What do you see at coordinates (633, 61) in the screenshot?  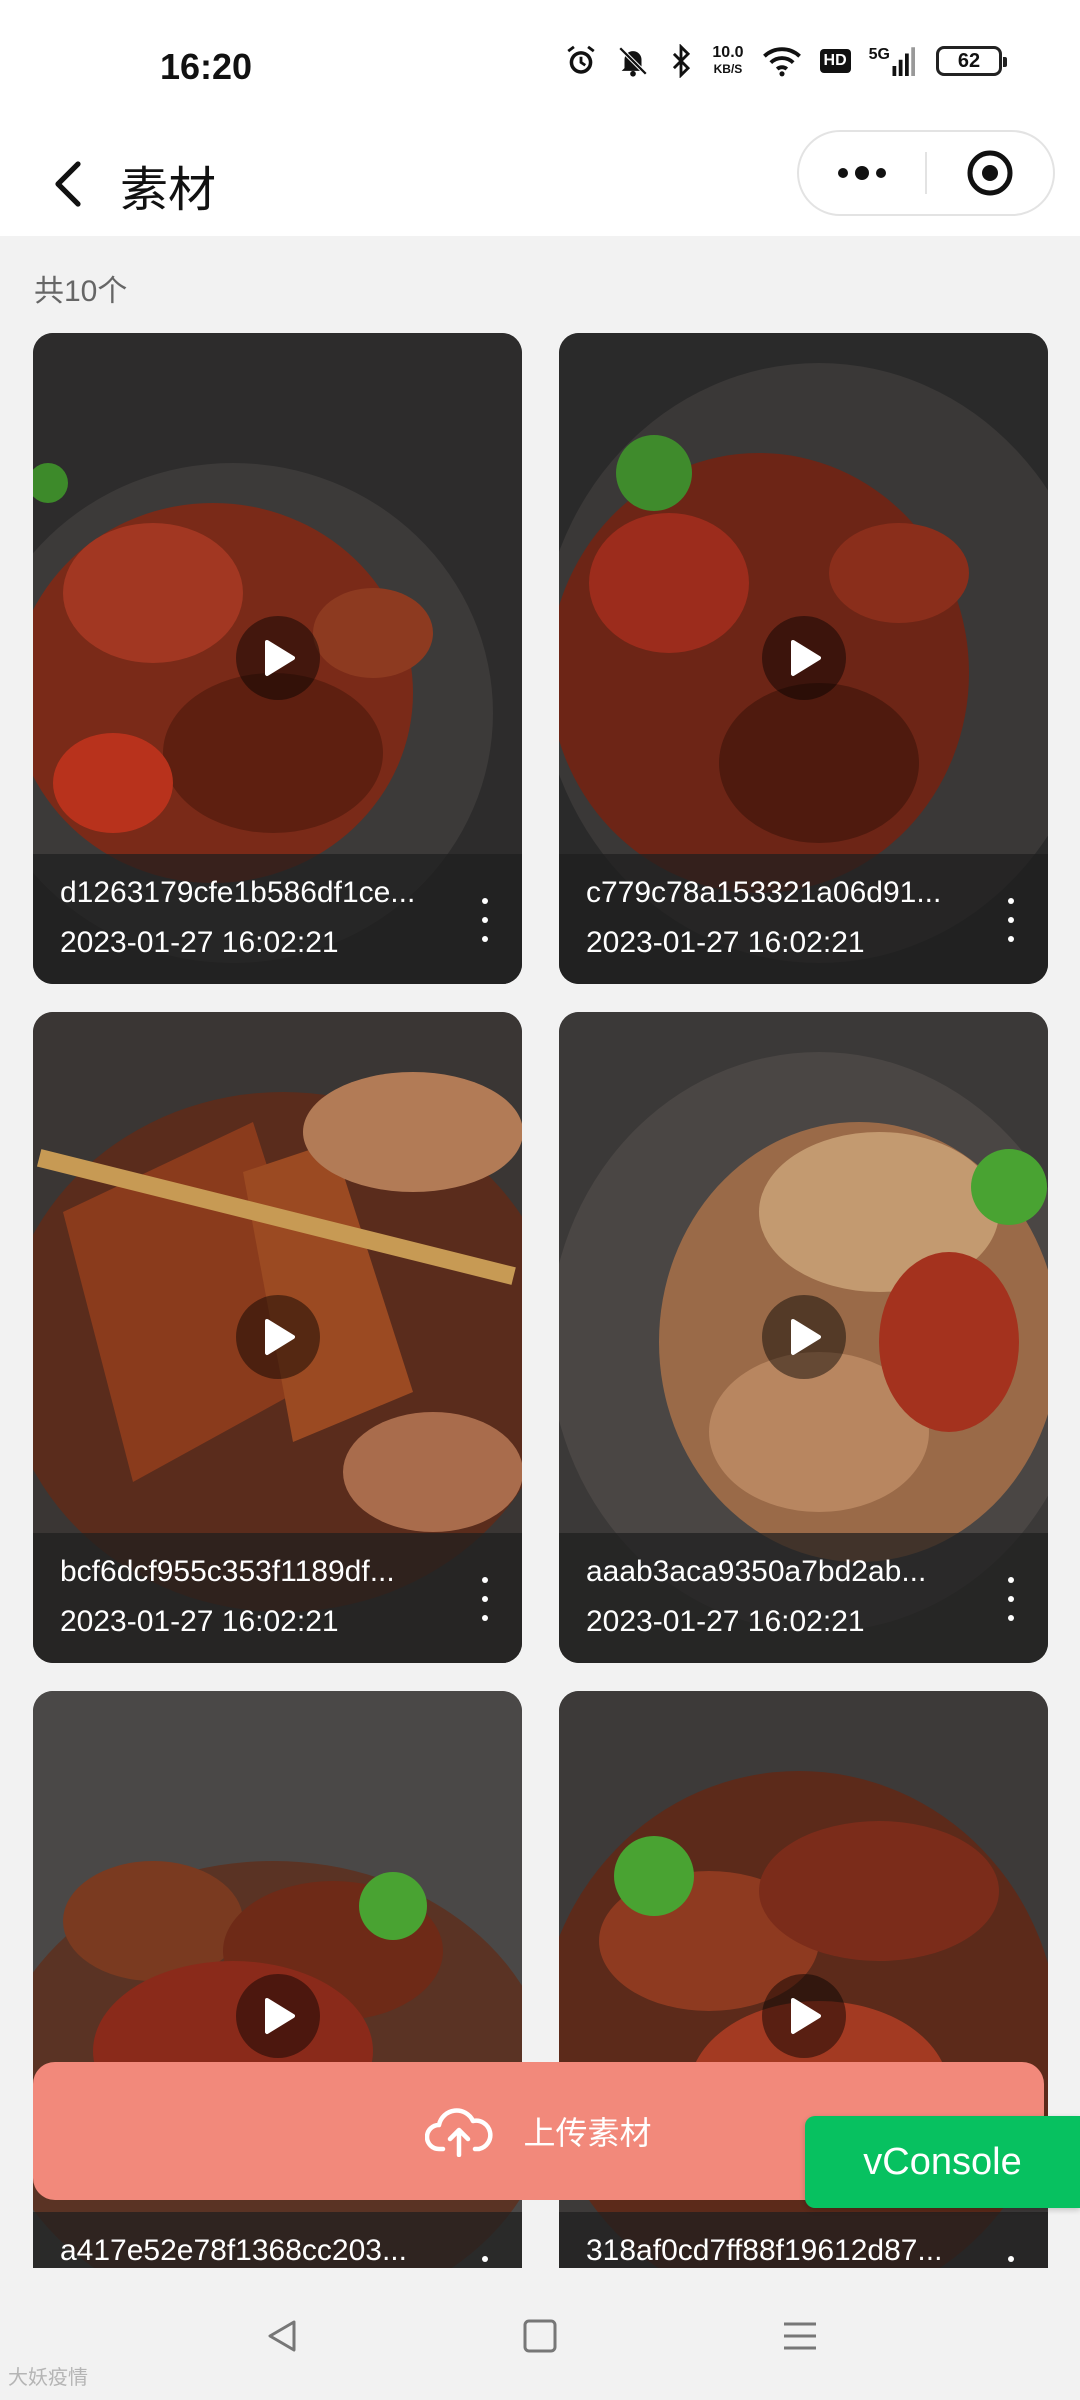 I see `mute-icon` at bounding box center [633, 61].